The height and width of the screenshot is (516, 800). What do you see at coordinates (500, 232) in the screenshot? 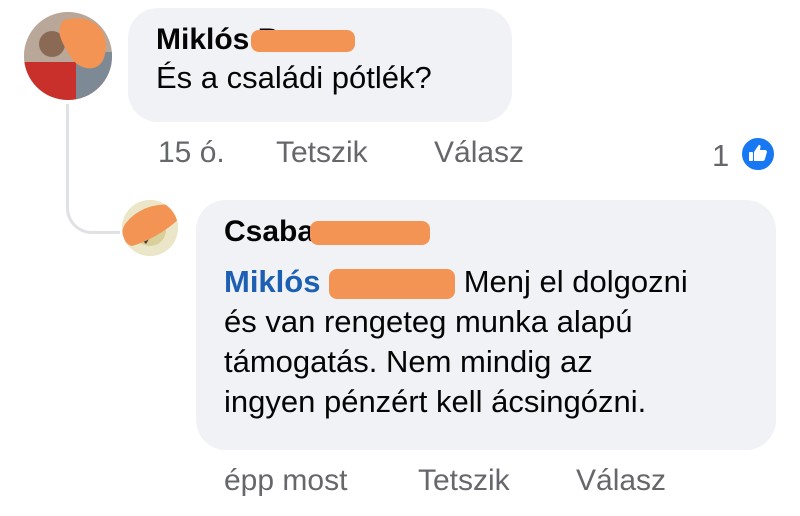
I see `comment-author: Csaba` at bounding box center [500, 232].